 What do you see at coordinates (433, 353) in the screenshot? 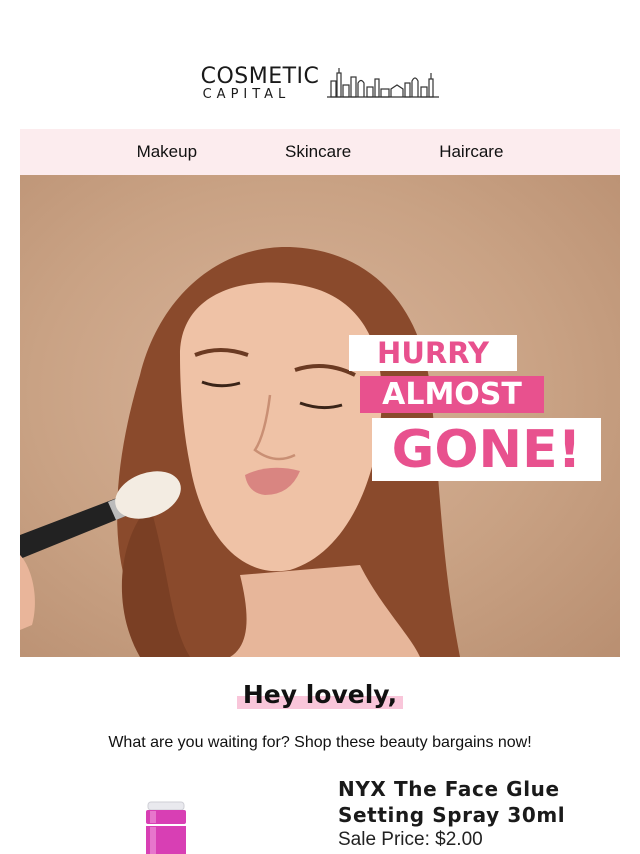
I see `hero-text-hurry: HURRY` at bounding box center [433, 353].